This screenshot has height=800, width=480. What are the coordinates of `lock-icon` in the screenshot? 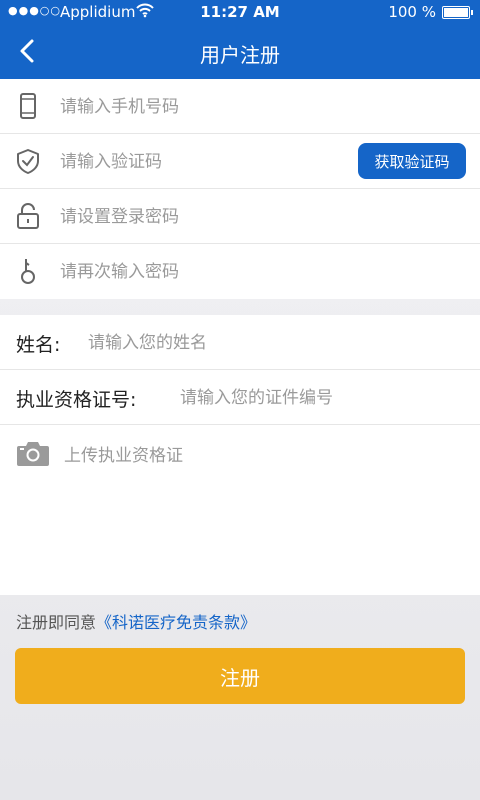 It's located at (28, 216).